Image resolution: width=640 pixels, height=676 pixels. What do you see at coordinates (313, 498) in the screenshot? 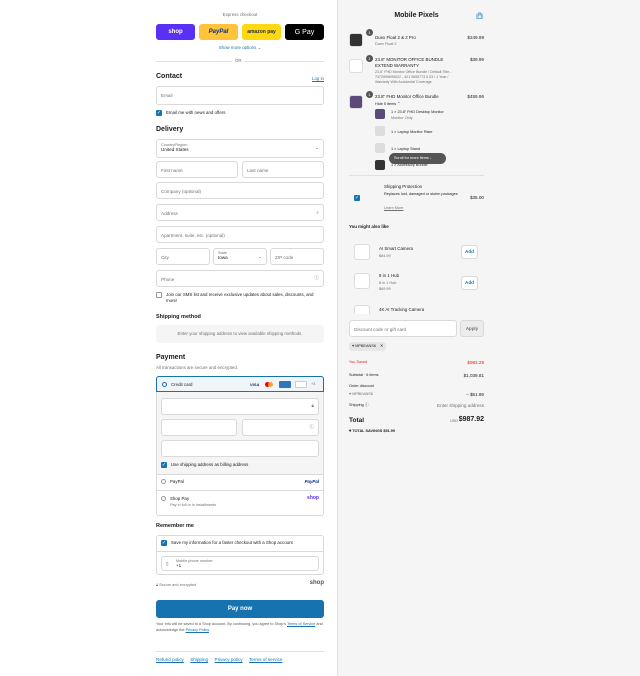
I see `shop-pay-logo: shop` at bounding box center [313, 498].